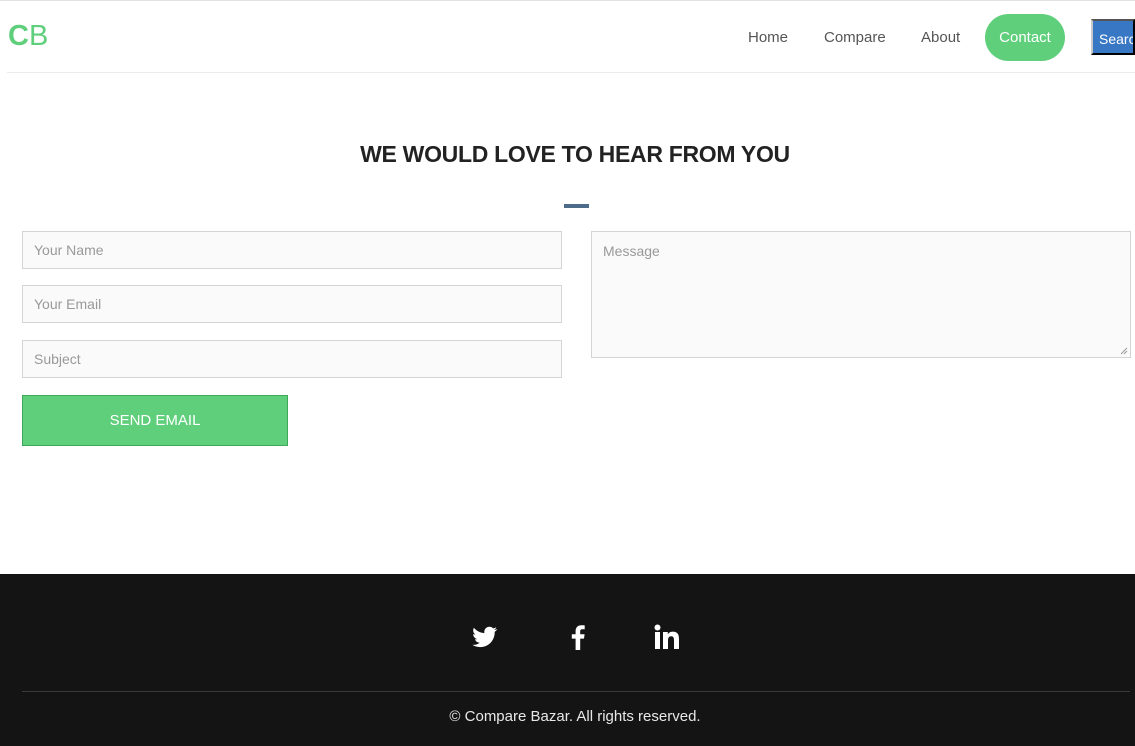  Describe the element at coordinates (576, 206) in the screenshot. I see `heading-underline` at that location.